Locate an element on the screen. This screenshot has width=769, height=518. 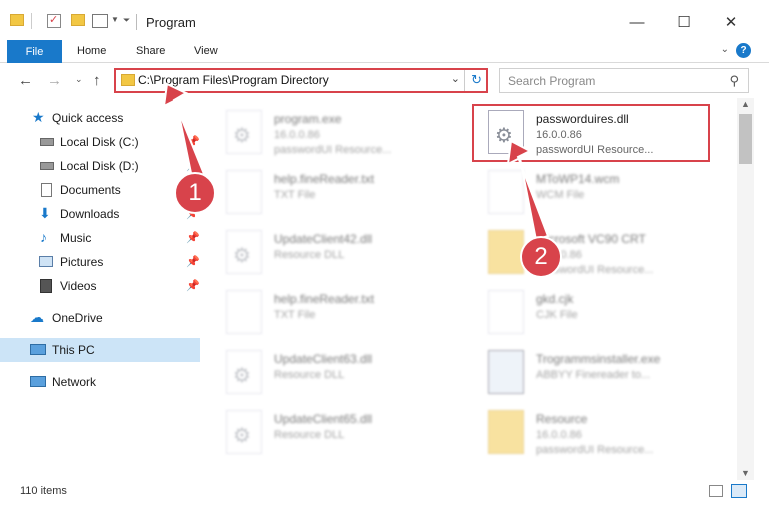
step-badge-1: 1 is located at coordinates (195, 193).